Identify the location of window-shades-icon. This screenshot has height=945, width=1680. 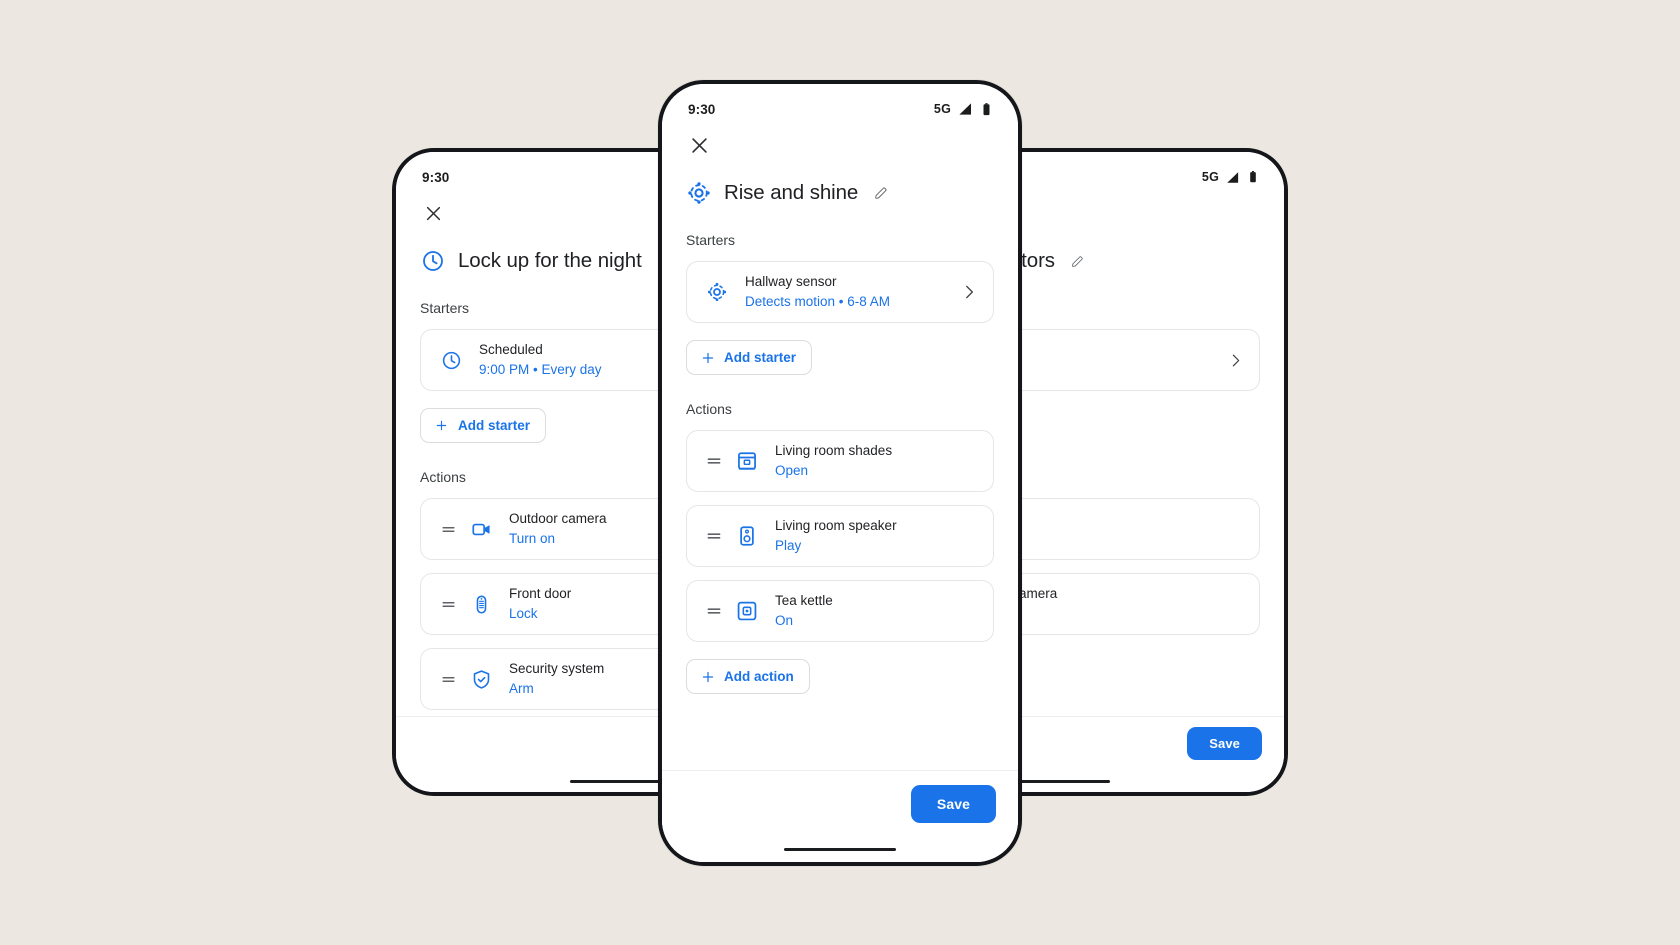
(747, 461).